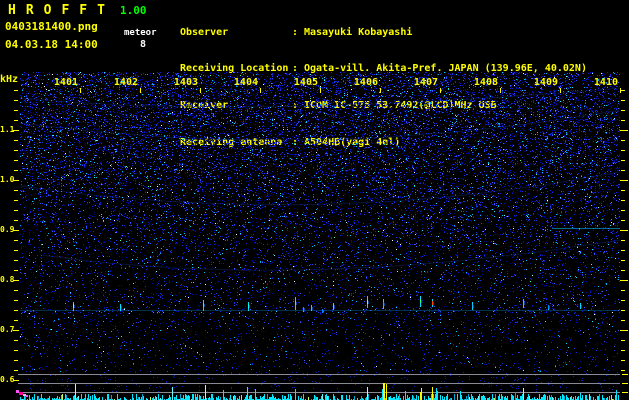 The image size is (629, 400). What do you see at coordinates (485, 82) in the screenshot?
I see `time-axis-label: 1408` at bounding box center [485, 82].